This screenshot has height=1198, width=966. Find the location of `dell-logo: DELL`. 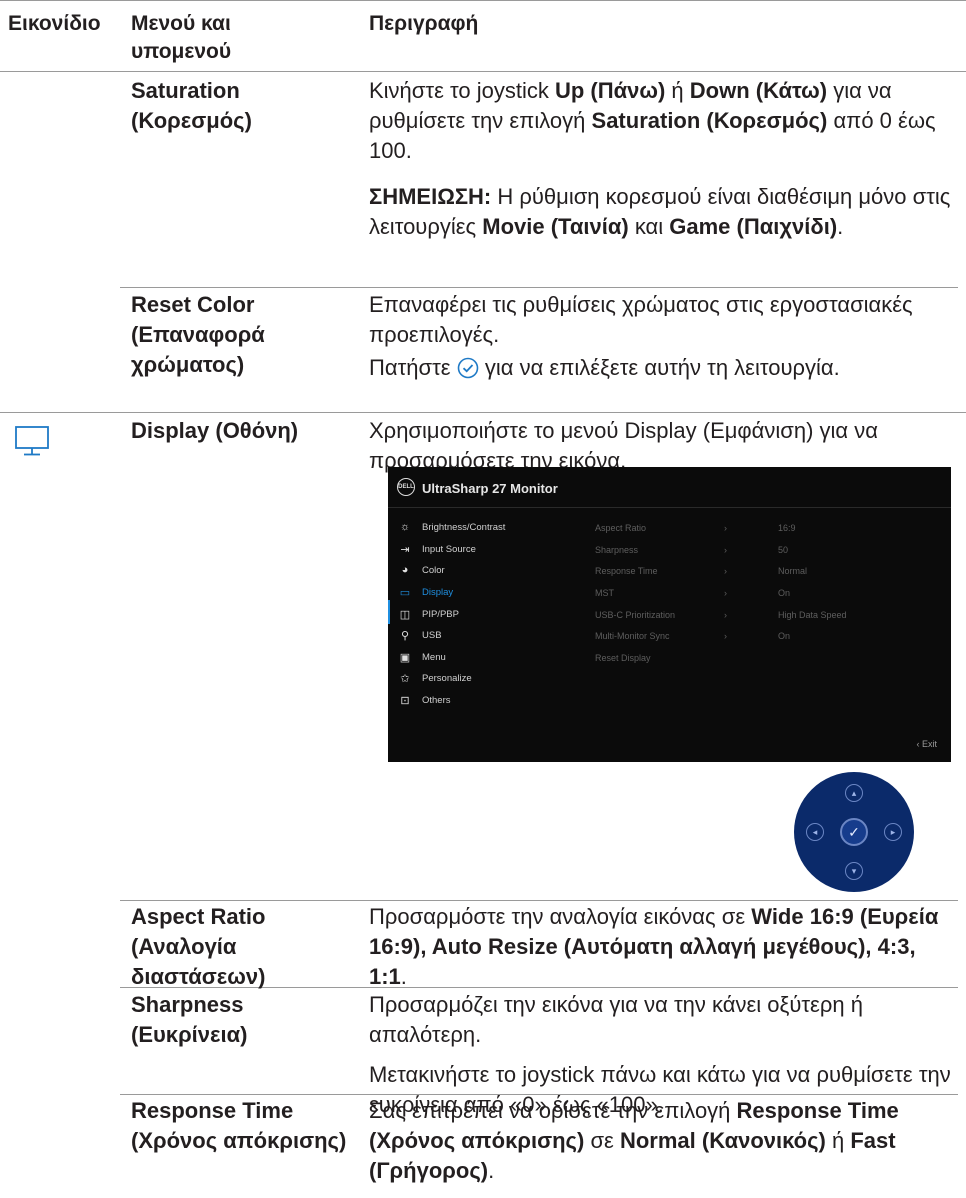

dell-logo: DELL is located at coordinates (406, 487).